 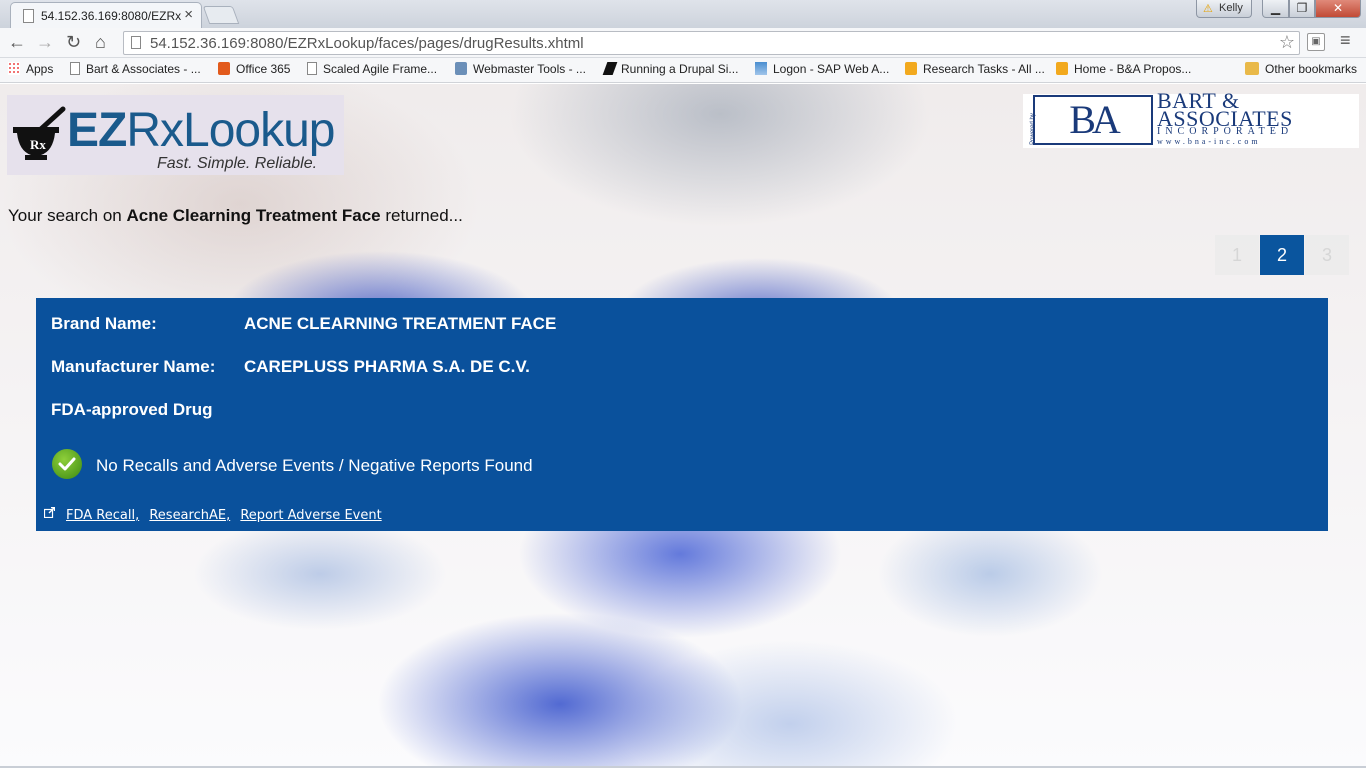 I want to click on brand-name-label: Brand Name:, so click(x=104, y=323).